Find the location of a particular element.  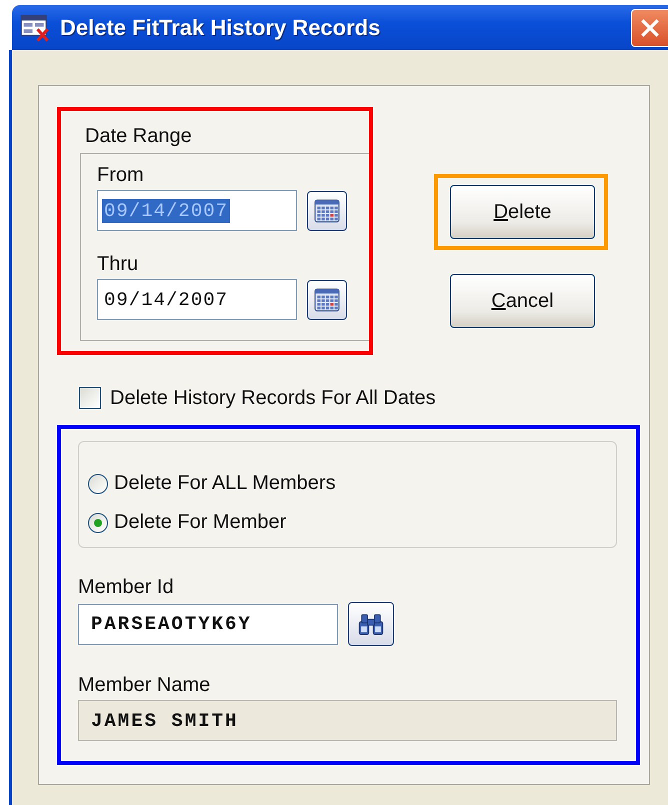

table-icon is located at coordinates (35, 27).